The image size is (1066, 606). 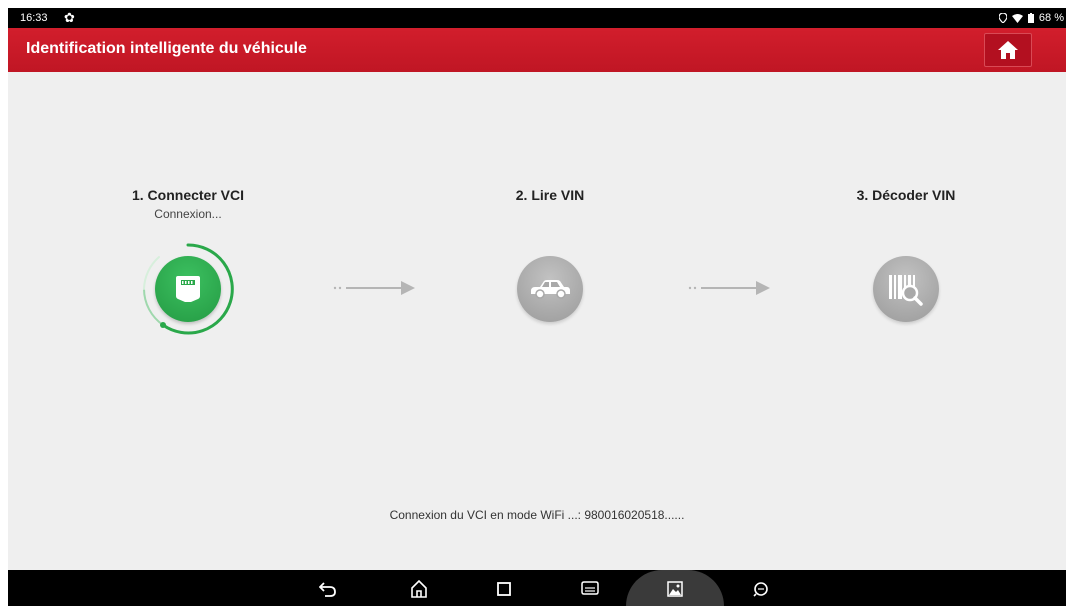 I want to click on battery-icon, so click(x=1030, y=18).